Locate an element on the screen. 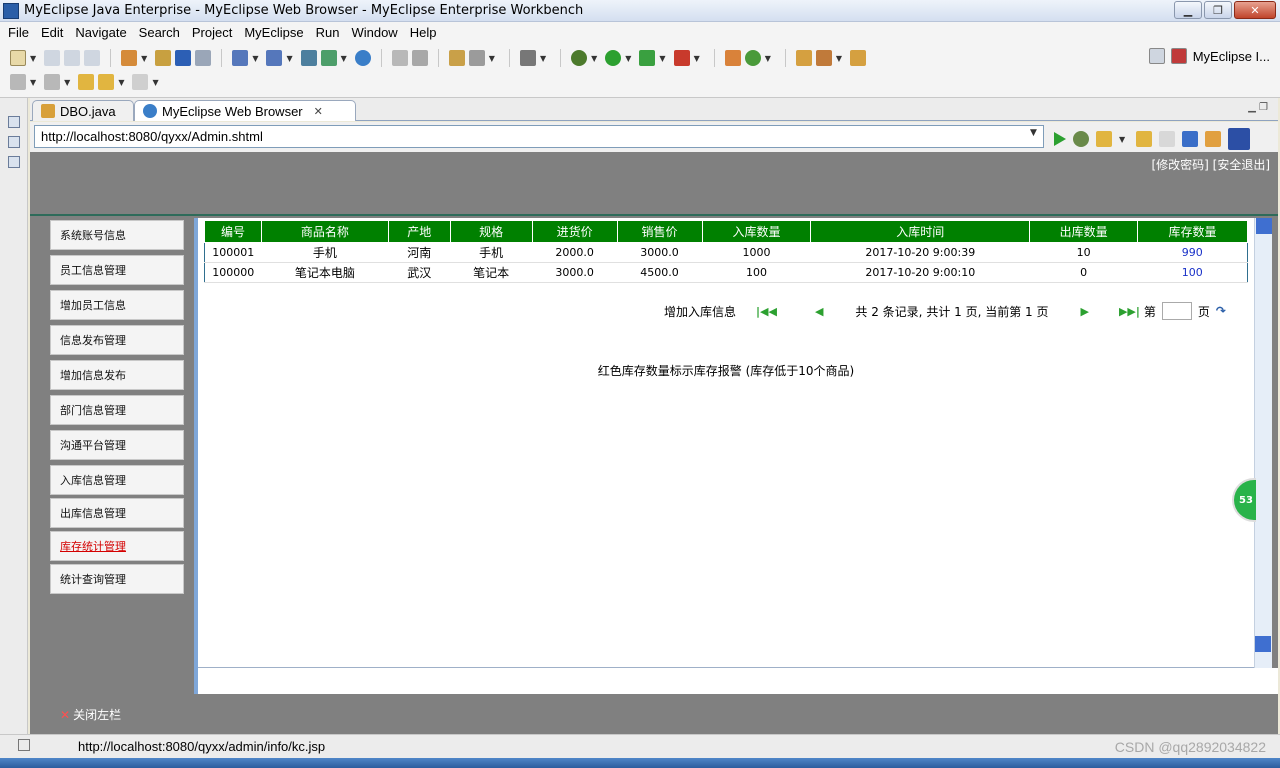  vertical-scrollbar is located at coordinates (1263, 443).